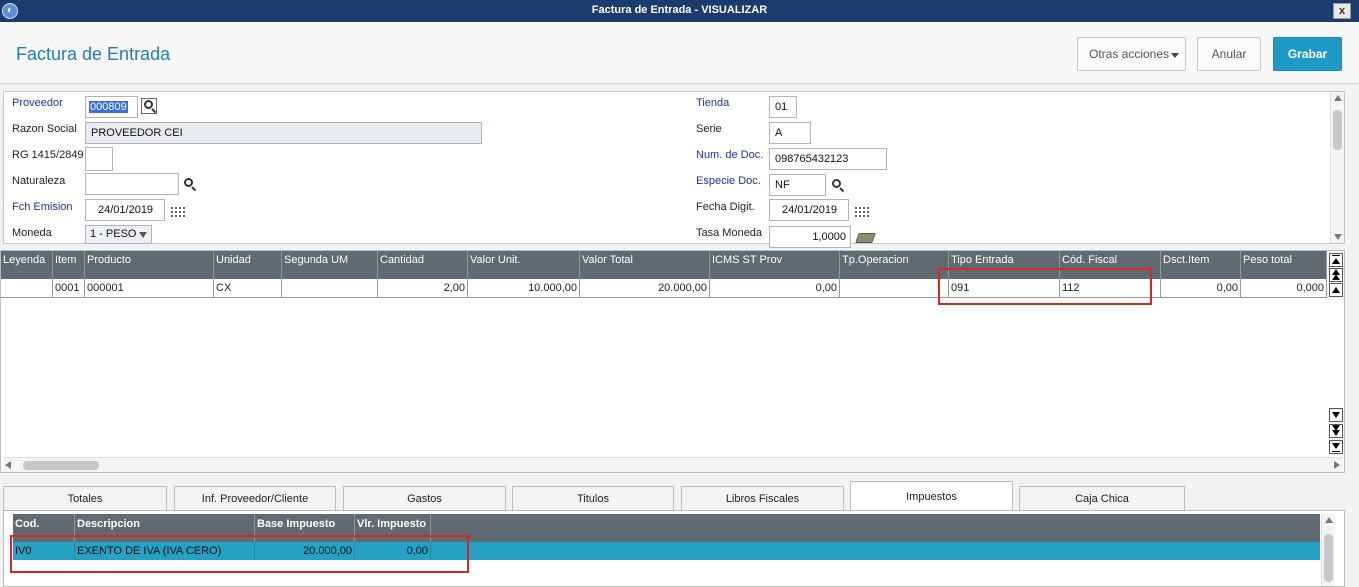 The width and height of the screenshot is (1359, 587). What do you see at coordinates (775, 265) in the screenshot?
I see `column-header: ICMS ST Prov` at bounding box center [775, 265].